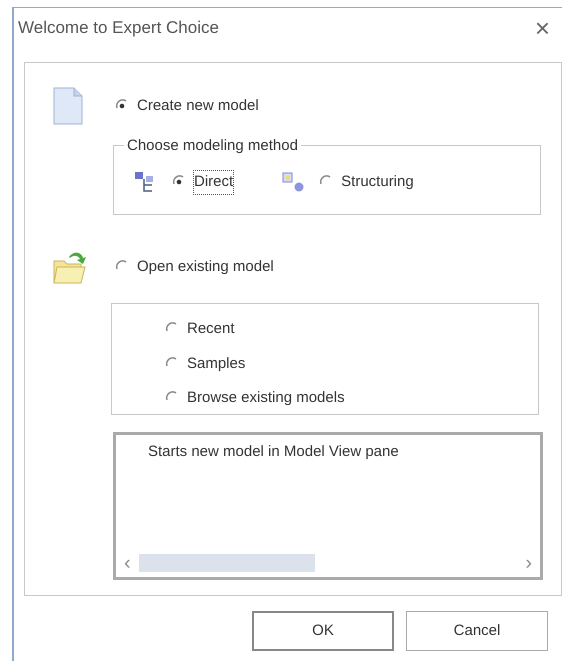 This screenshot has height=661, width=562. I want to click on open-source-option: Samples, so click(216, 363).